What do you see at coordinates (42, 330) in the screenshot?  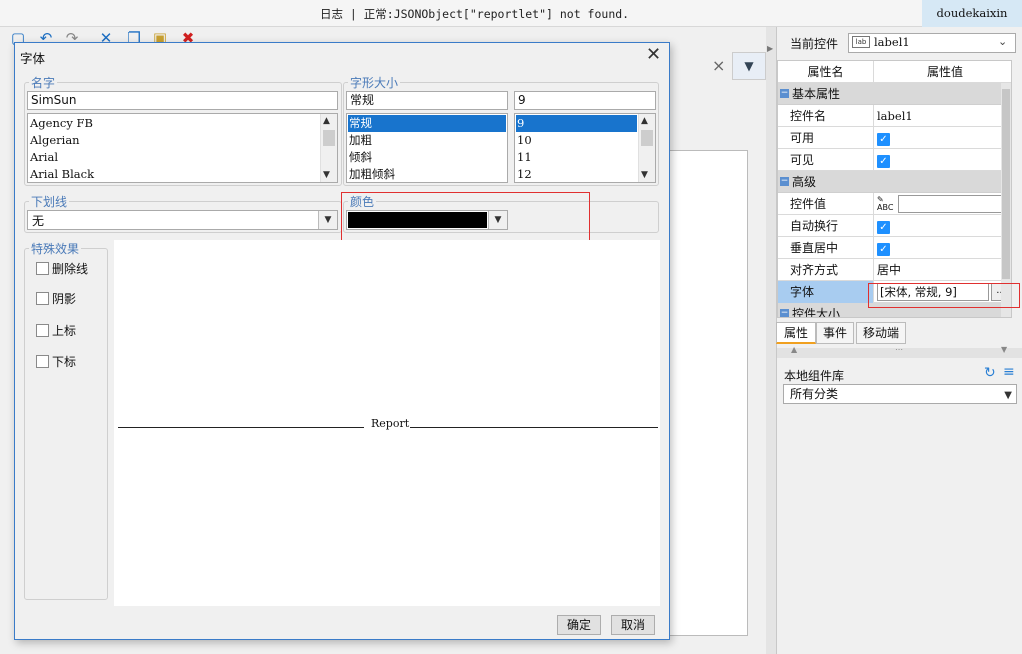 I see `superscript-checkbox` at bounding box center [42, 330].